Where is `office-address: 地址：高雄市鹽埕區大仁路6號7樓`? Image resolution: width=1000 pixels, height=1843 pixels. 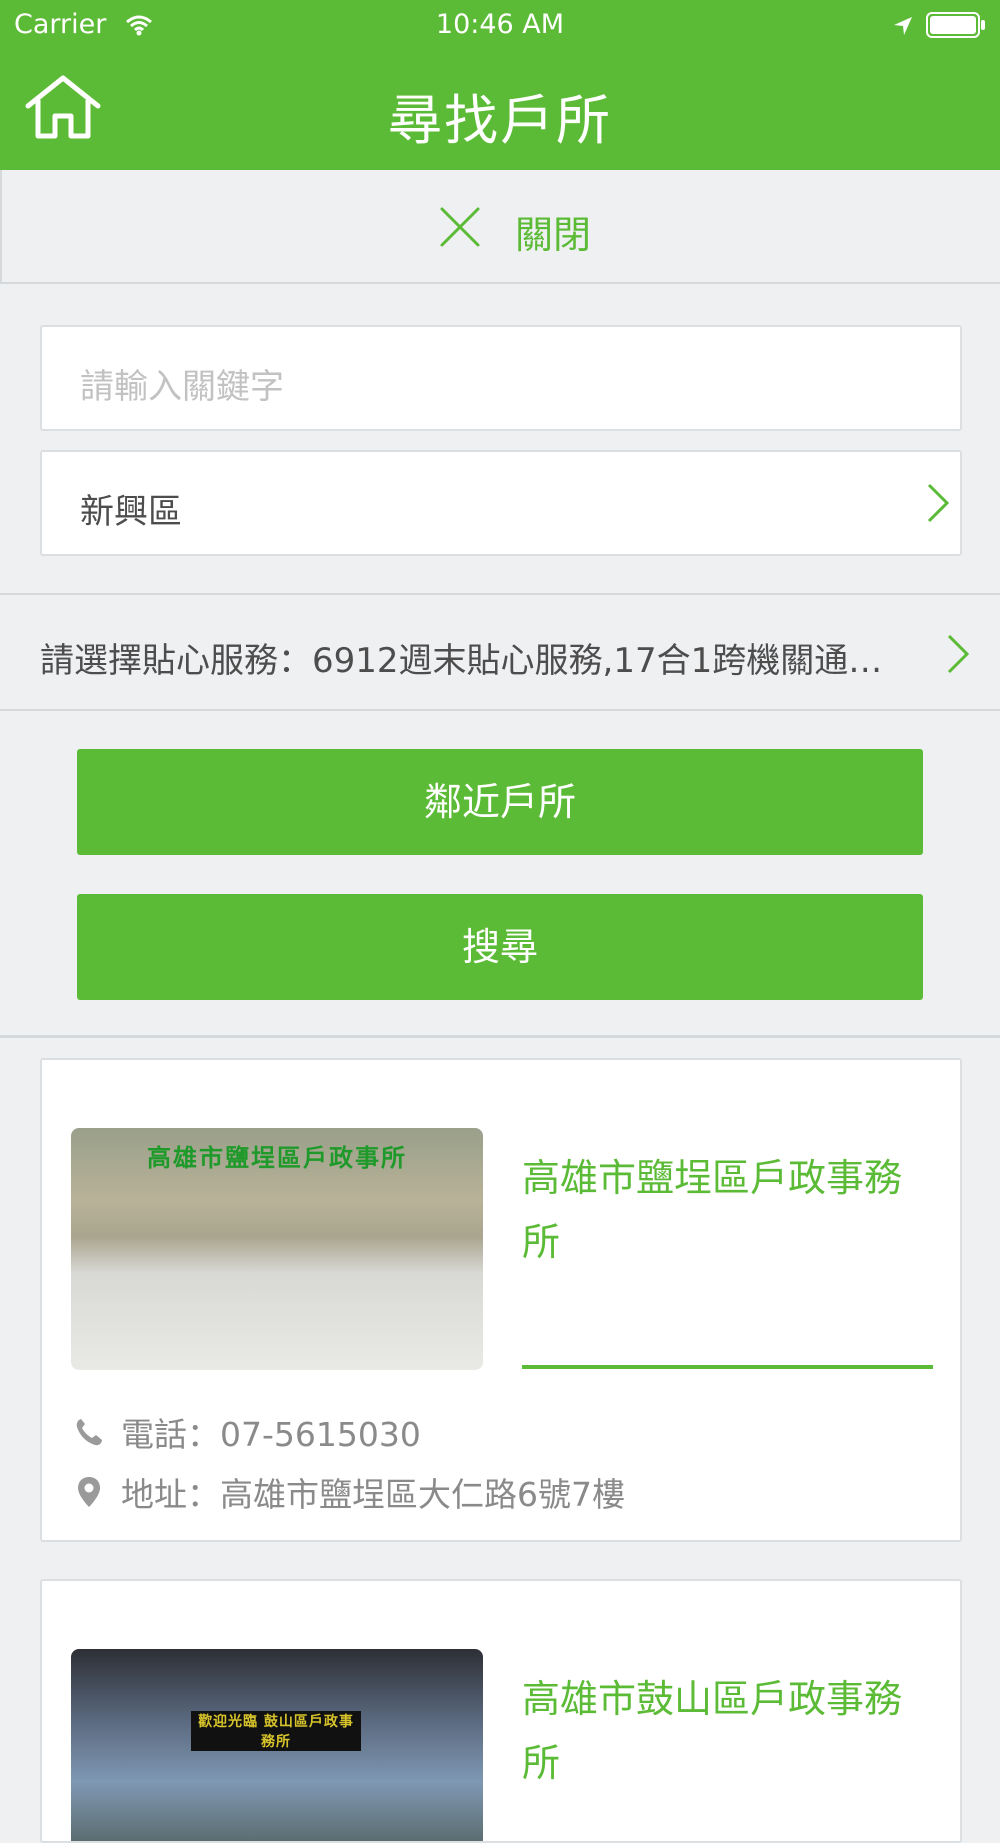 office-address: 地址：高雄市鹽埕區大仁路6號7樓 is located at coordinates (348, 1492).